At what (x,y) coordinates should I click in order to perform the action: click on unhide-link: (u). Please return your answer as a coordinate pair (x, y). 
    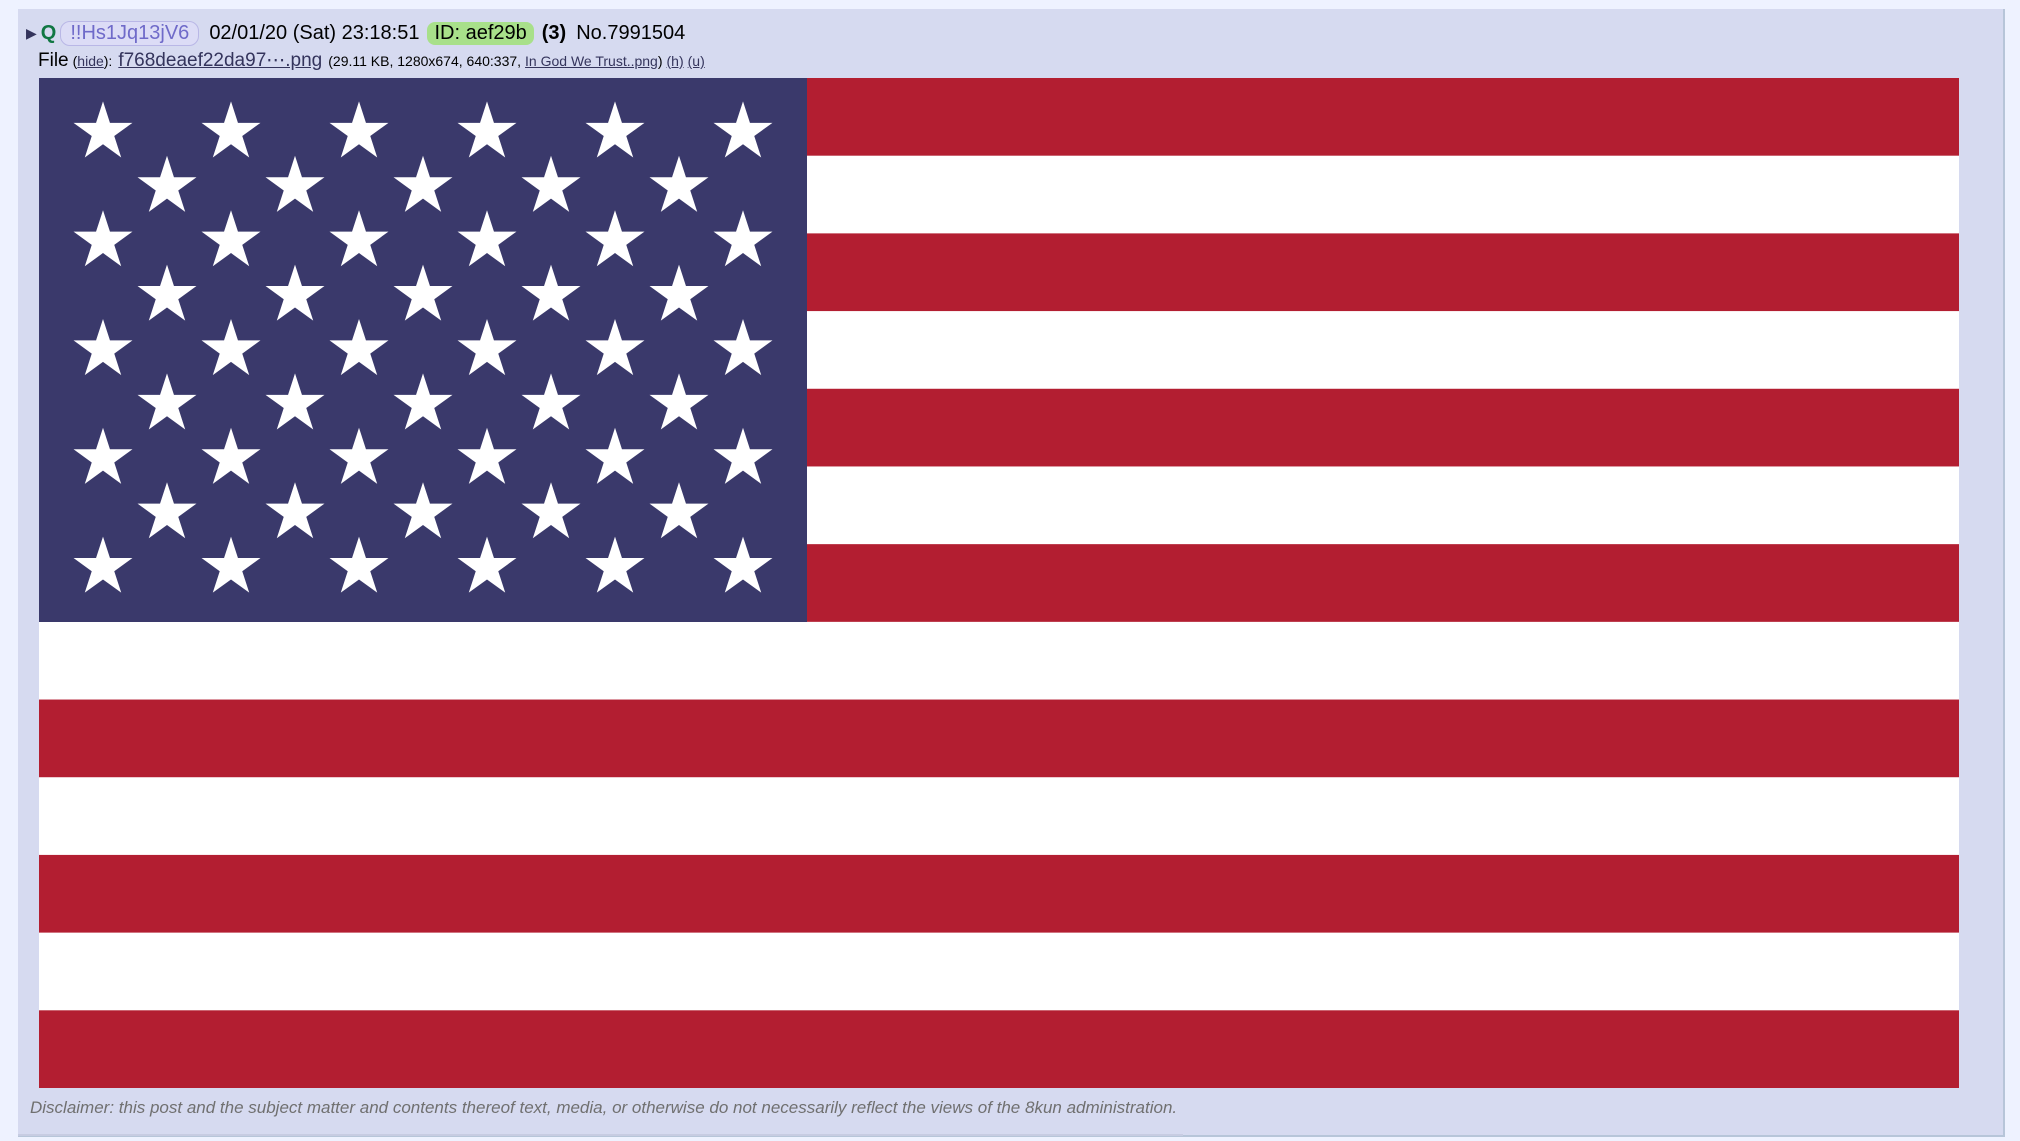
    Looking at the image, I should click on (696, 61).